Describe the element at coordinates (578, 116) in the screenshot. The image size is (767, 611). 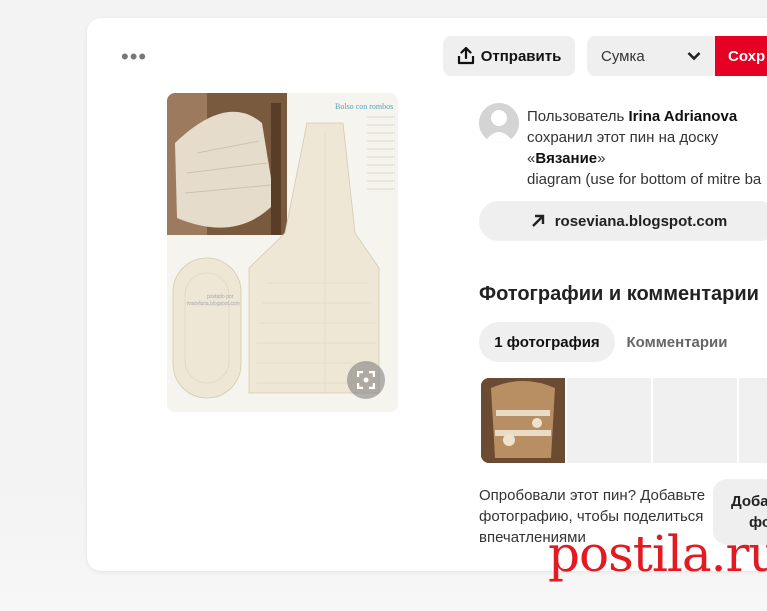
I see `saved-prefix: Пользователь` at that location.